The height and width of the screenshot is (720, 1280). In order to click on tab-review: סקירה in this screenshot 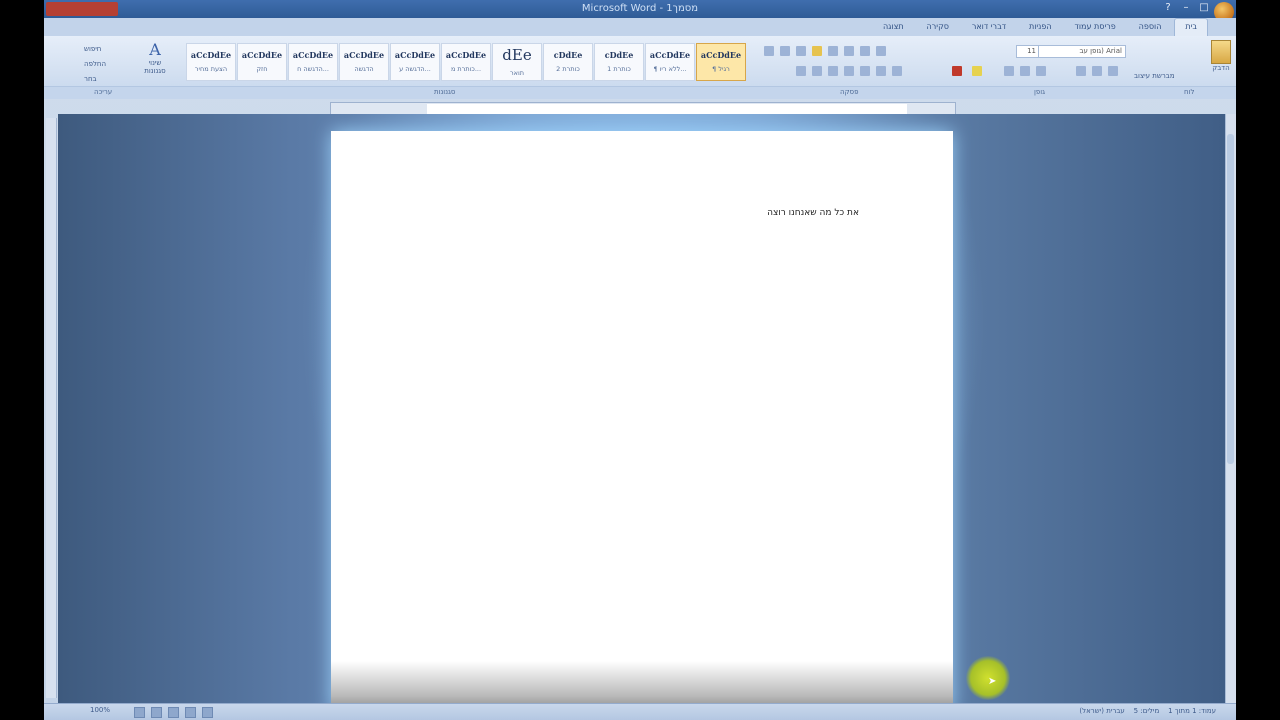, I will do `click(938, 28)`.